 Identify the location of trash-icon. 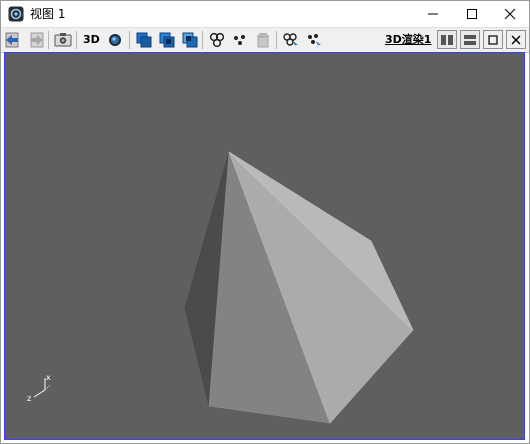
(263, 40).